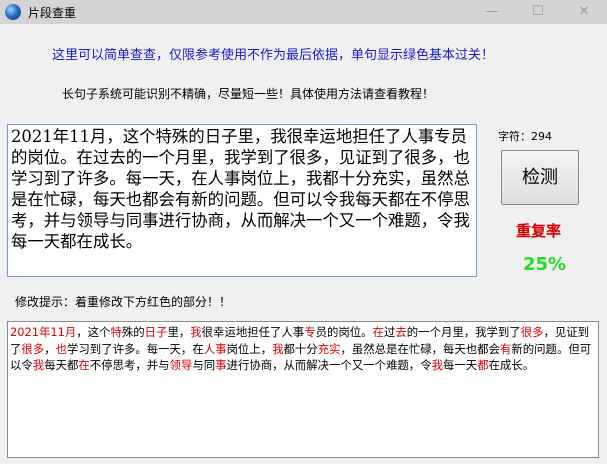 This screenshot has height=464, width=607. What do you see at coordinates (50, 348) in the screenshot?
I see `text-segment: ，` at bounding box center [50, 348].